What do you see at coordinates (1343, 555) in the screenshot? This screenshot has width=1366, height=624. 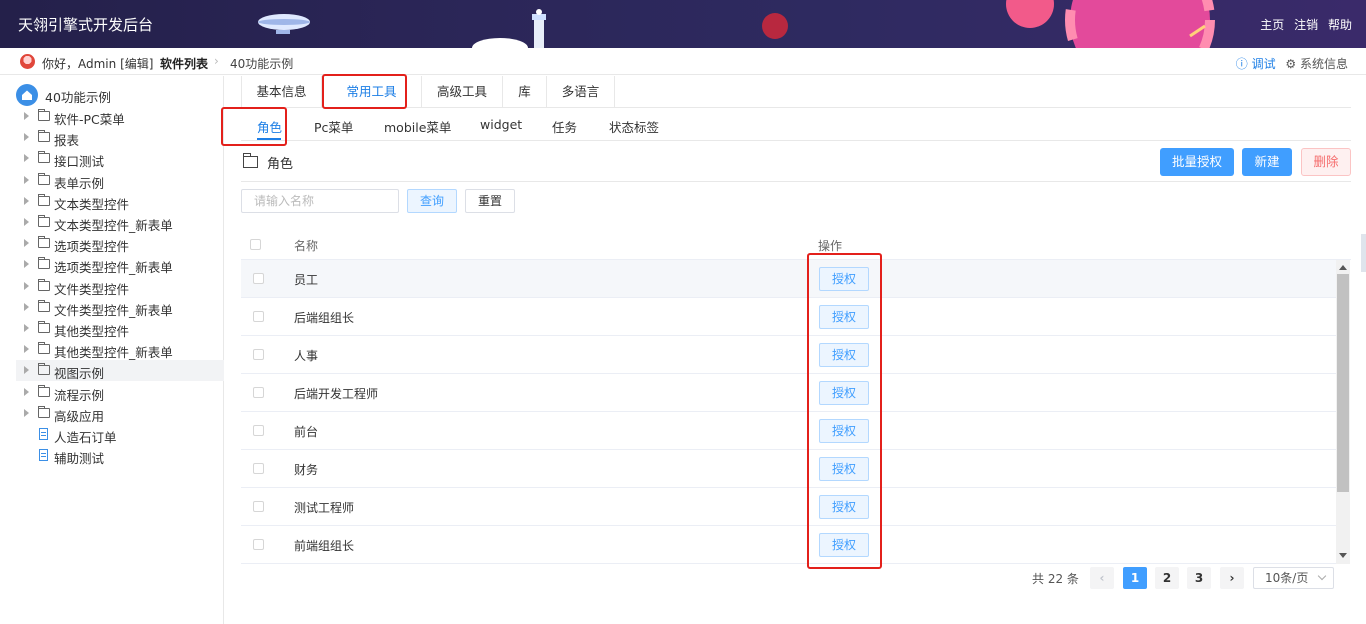 I see `scroll-down-arrow-icon` at bounding box center [1343, 555].